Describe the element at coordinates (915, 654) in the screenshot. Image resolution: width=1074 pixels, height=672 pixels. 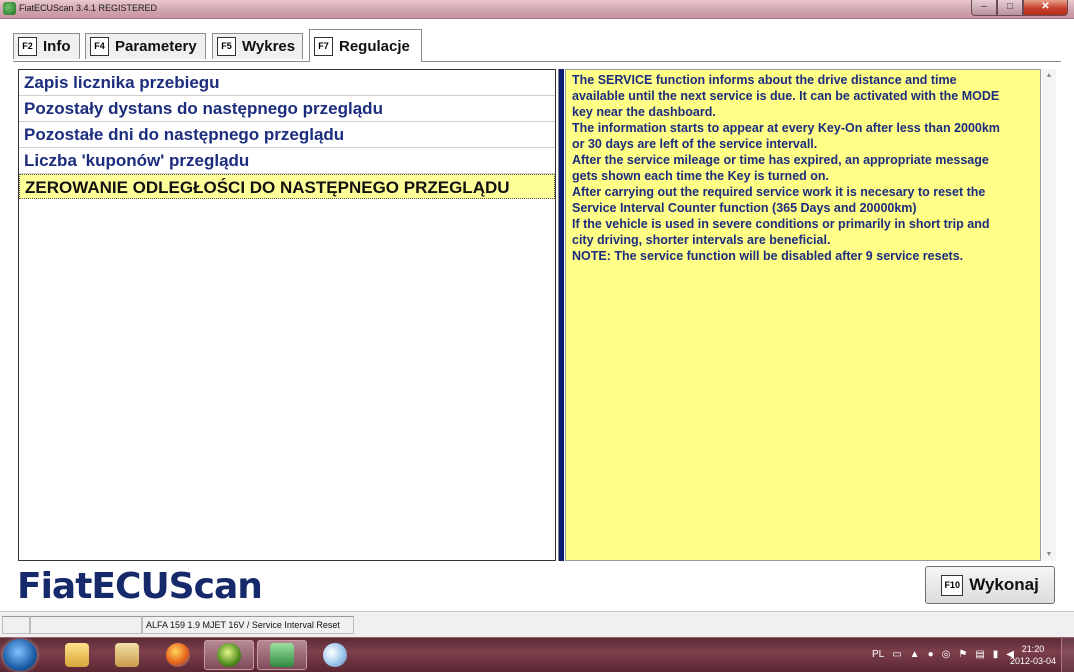
I see `tray-expand-icon: ▲` at that location.